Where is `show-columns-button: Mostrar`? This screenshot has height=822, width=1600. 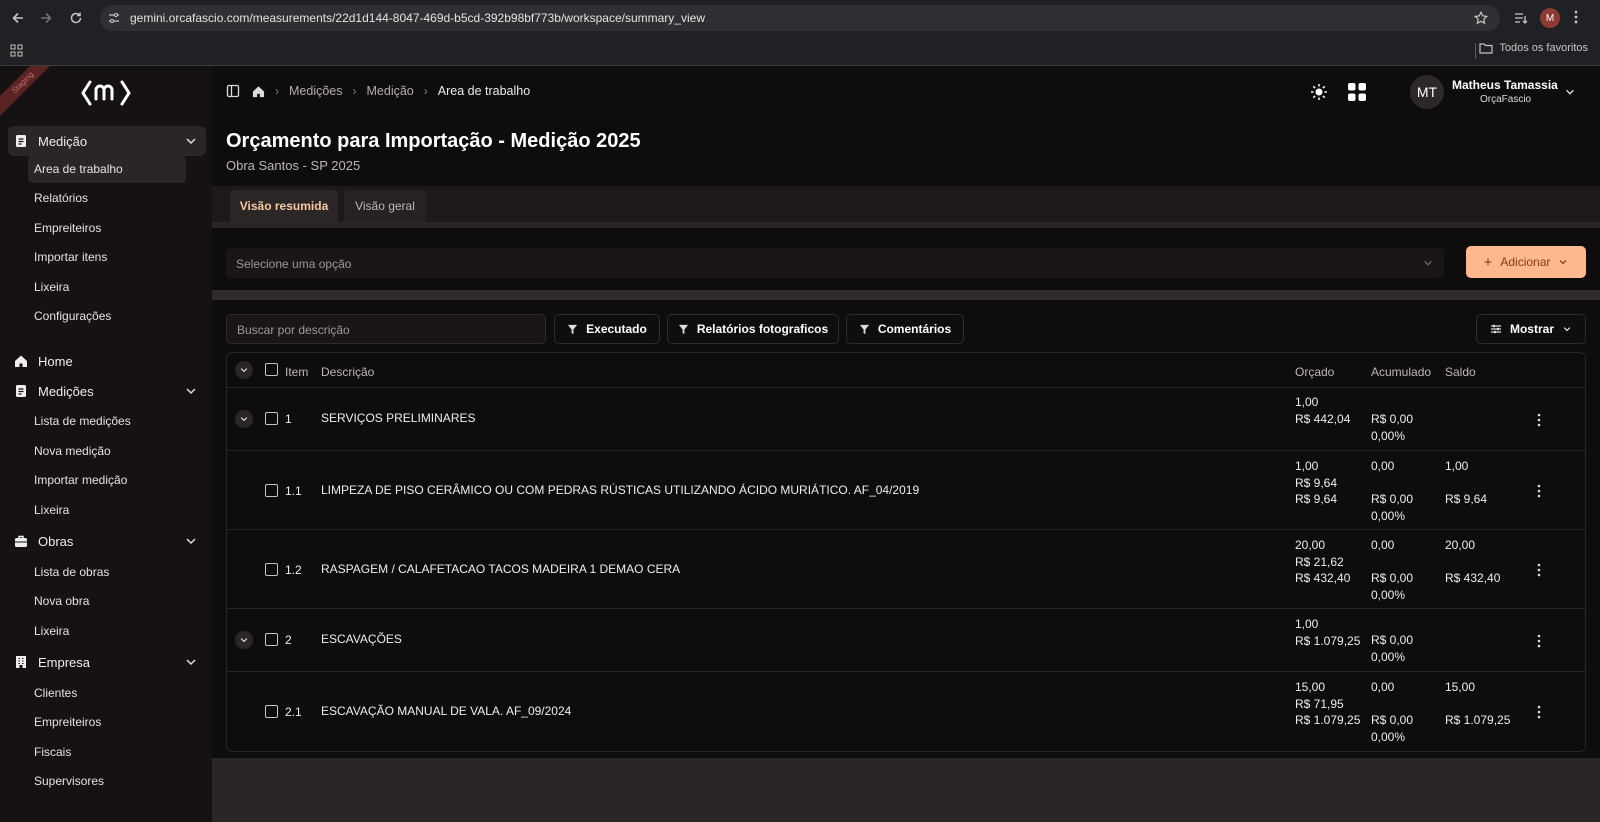
show-columns-button: Mostrar is located at coordinates (1531, 329).